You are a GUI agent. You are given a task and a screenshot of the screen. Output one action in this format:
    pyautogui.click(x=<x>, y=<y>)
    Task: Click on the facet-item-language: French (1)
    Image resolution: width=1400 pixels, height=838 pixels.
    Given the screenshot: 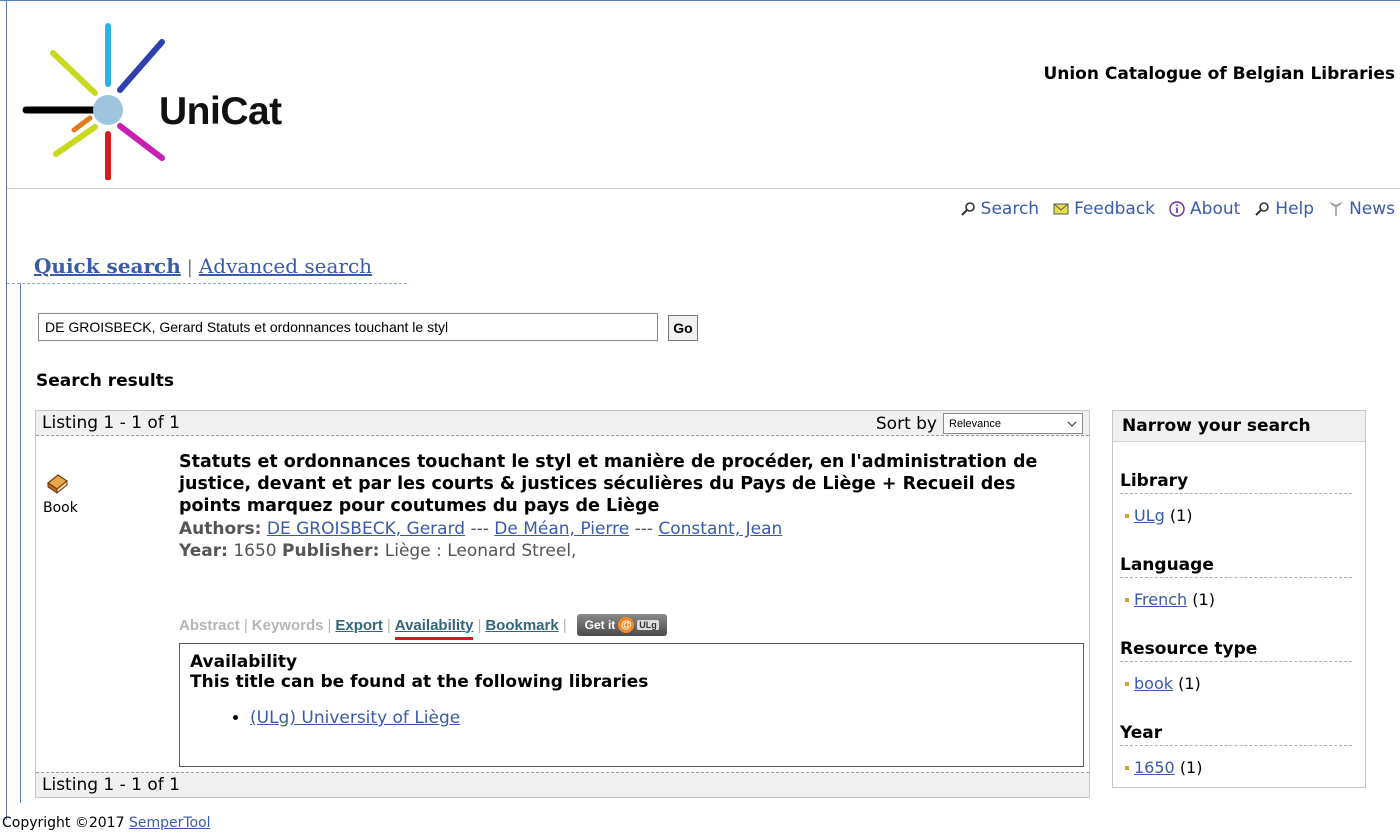 What is the action you would take?
    pyautogui.click(x=1170, y=599)
    